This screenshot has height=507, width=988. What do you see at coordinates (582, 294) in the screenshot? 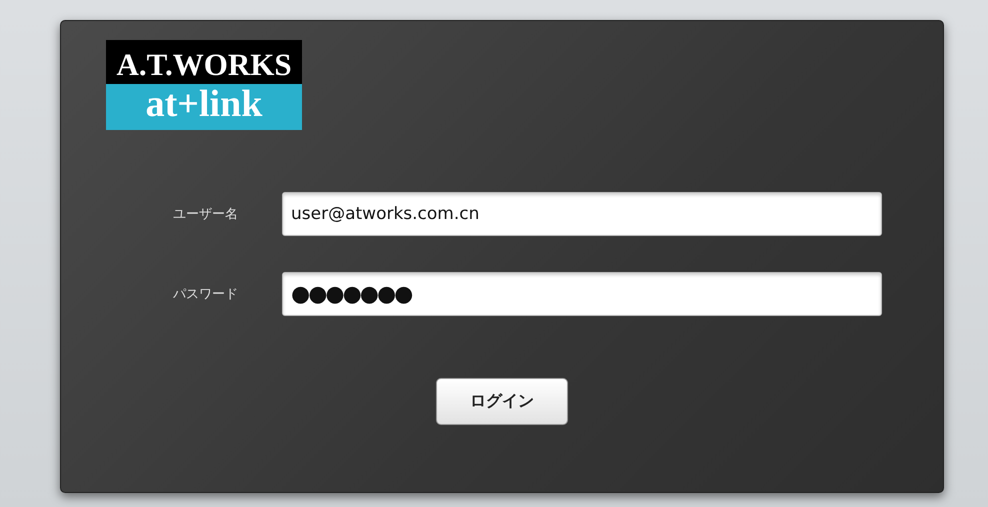
I see `password-field: ●●●●●●●` at bounding box center [582, 294].